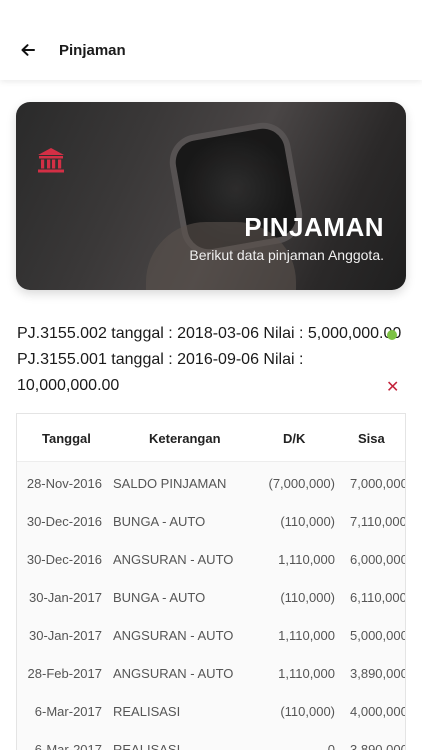  I want to click on back-button, so click(28, 50).